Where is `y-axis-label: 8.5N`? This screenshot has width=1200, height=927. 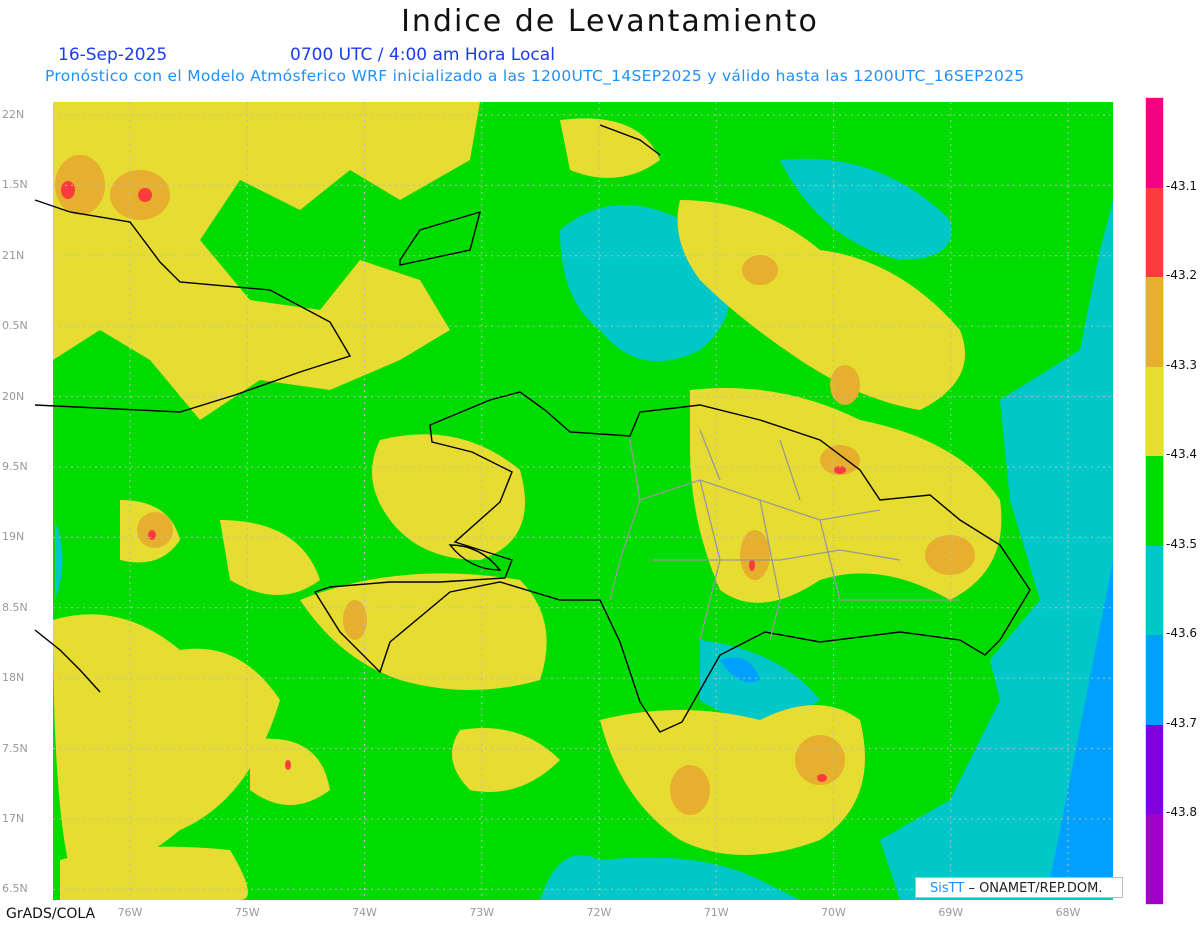 y-axis-label: 8.5N is located at coordinates (15, 607).